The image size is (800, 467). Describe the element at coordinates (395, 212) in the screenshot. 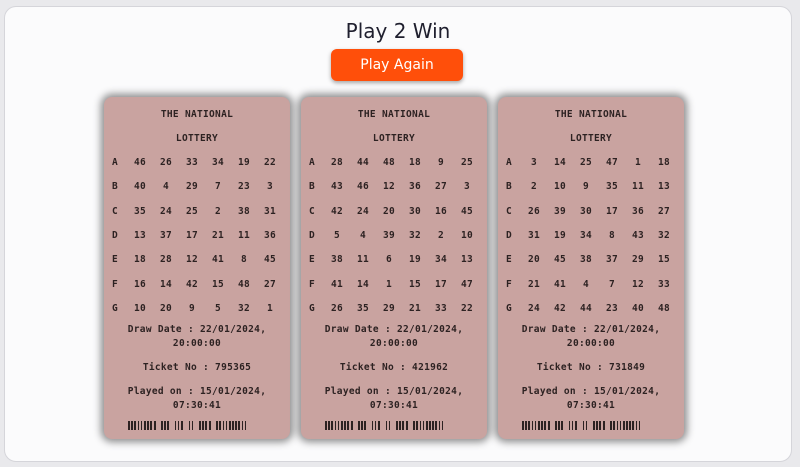

I see `ticket-row-c: C 42 24 20 30 16 45` at that location.